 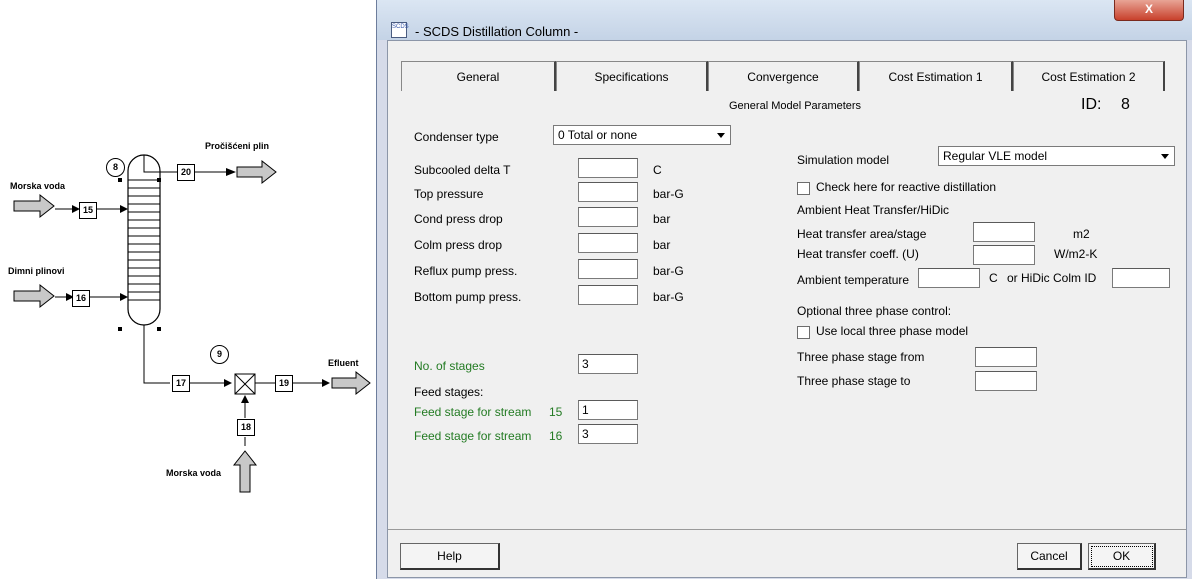 What do you see at coordinates (936, 76) in the screenshot?
I see `tab-cost-estimation-1: Cost Estimation 1` at bounding box center [936, 76].